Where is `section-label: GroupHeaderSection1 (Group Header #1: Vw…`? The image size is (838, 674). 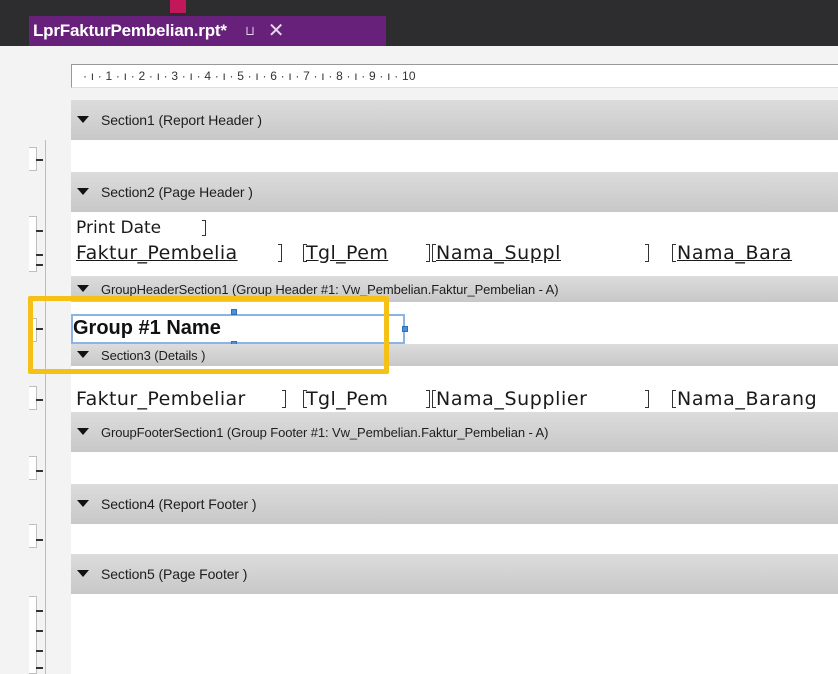
section-label: GroupHeaderSection1 (Group Header #1: Vw… is located at coordinates (330, 289).